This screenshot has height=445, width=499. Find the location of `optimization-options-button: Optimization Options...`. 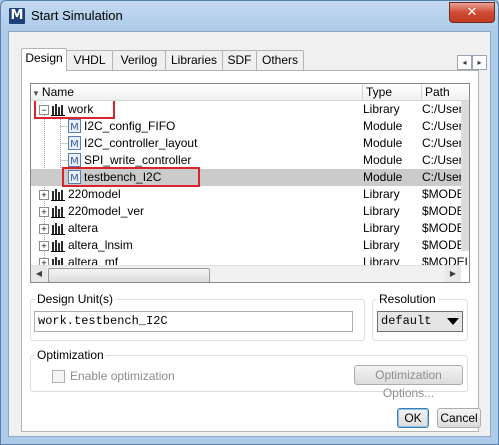

optimization-options-button: Optimization Options... is located at coordinates (408, 382).